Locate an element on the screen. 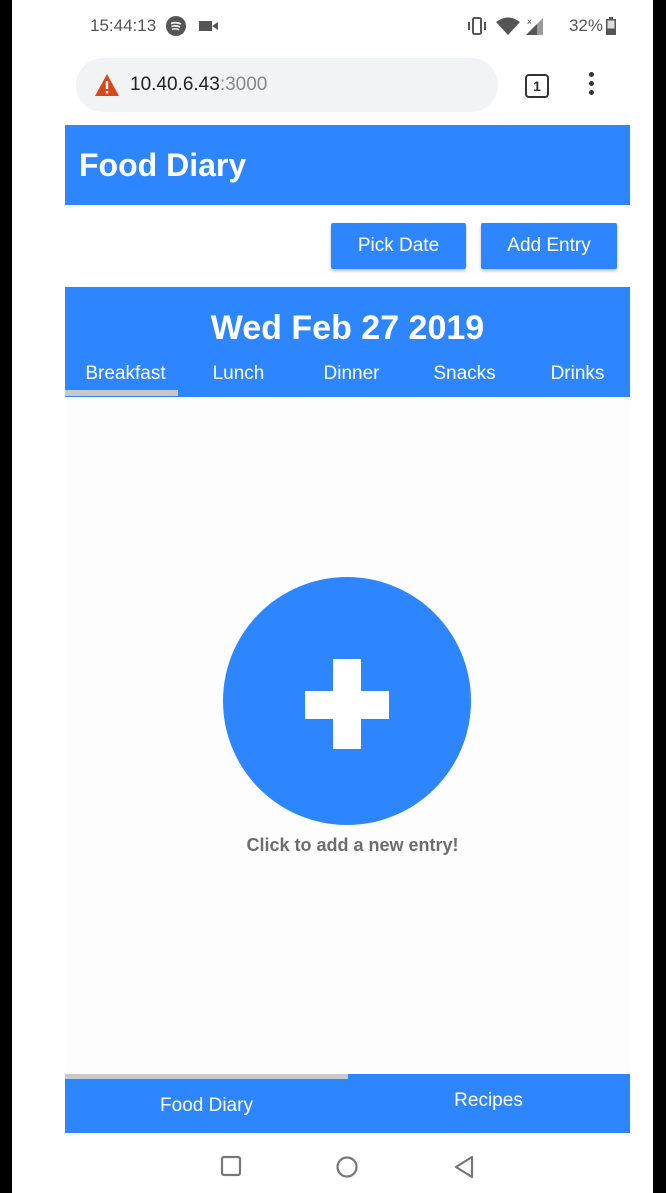 The image size is (666, 1193). home-icon is located at coordinates (347, 1167).